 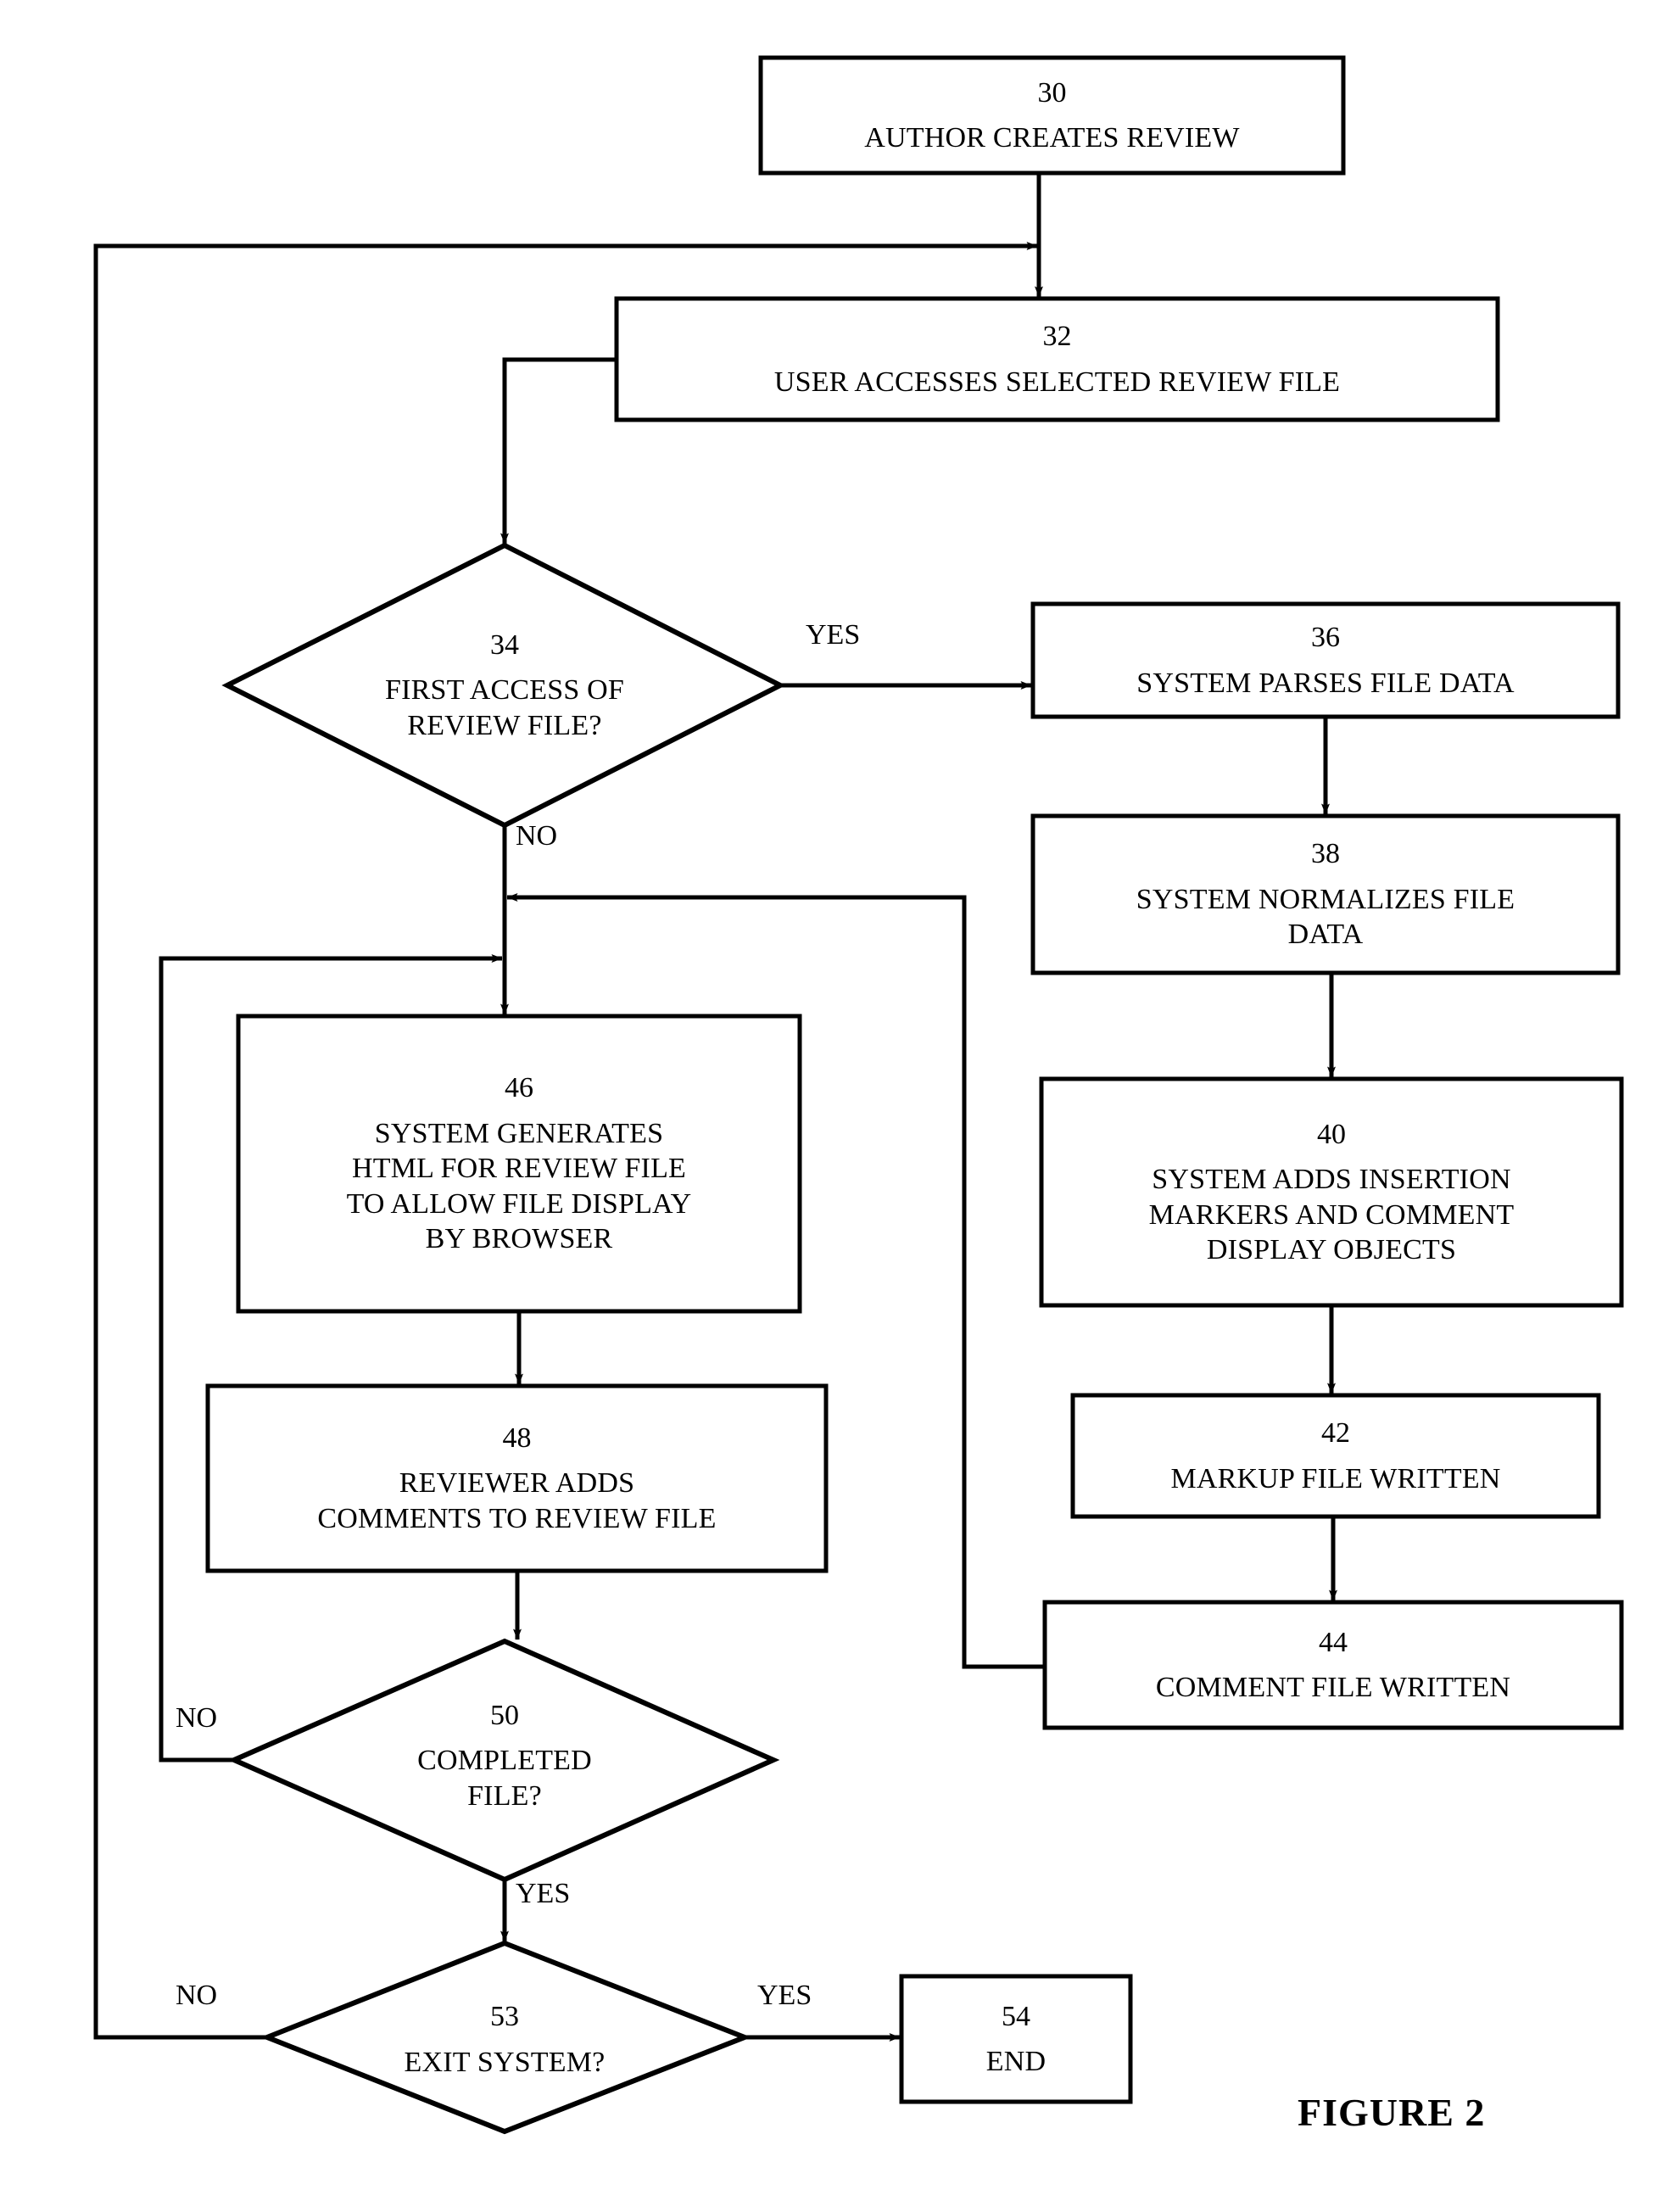 I want to click on figure-caption: FIGURE 2, so click(x=1392, y=2112).